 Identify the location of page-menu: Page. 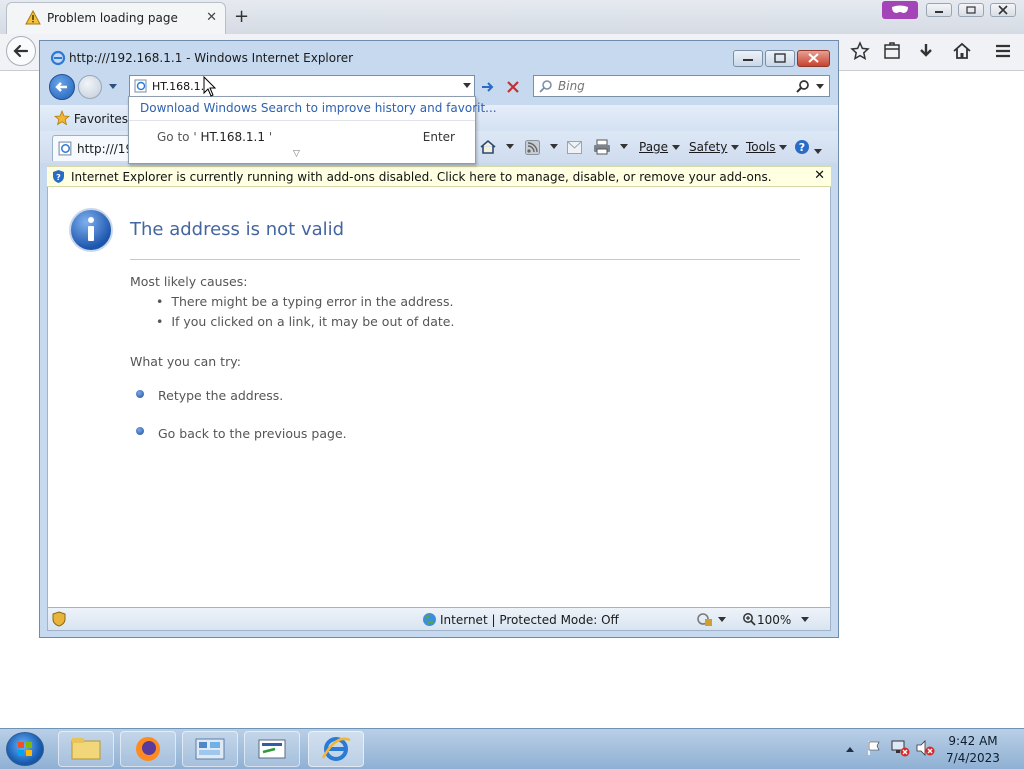
(659, 147).